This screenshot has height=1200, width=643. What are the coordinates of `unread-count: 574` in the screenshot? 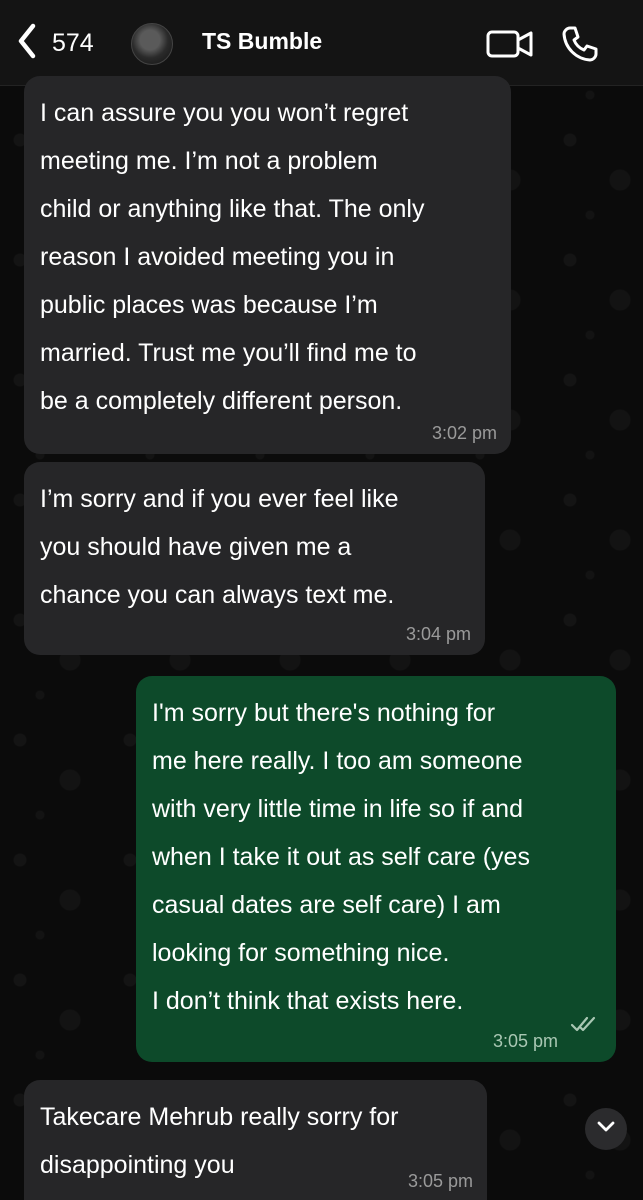 It's located at (73, 42).